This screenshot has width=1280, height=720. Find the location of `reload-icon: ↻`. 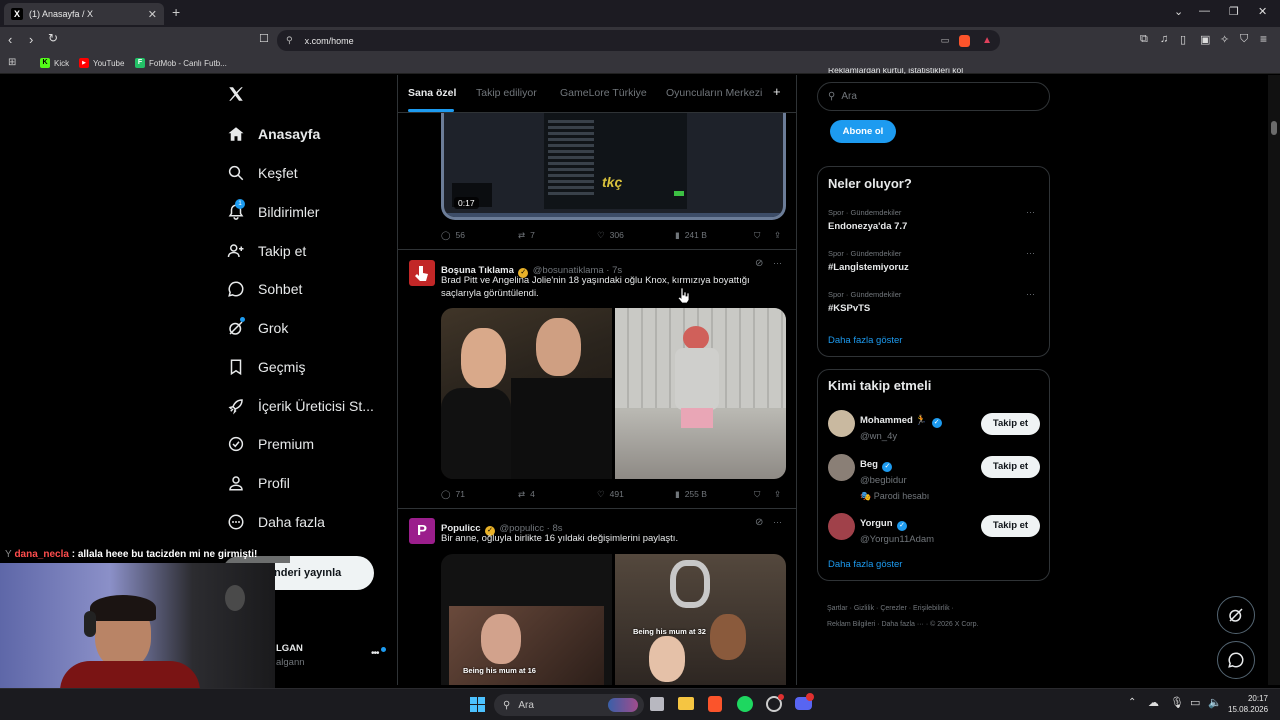

reload-icon: ↻ is located at coordinates (53, 38).